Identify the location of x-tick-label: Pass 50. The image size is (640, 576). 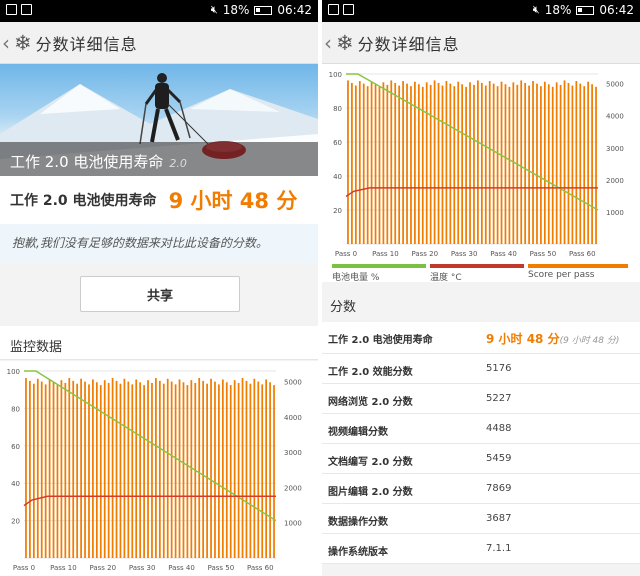
(543, 254).